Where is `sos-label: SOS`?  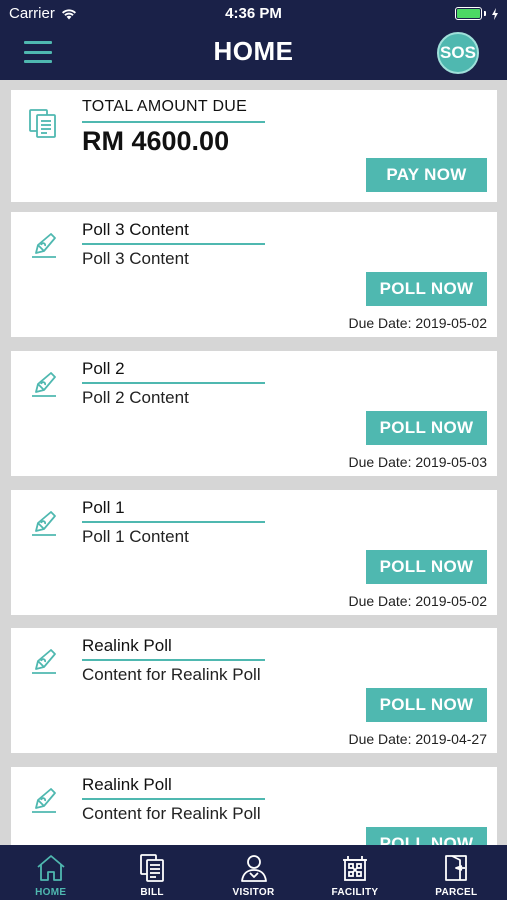 sos-label: SOS is located at coordinates (458, 52).